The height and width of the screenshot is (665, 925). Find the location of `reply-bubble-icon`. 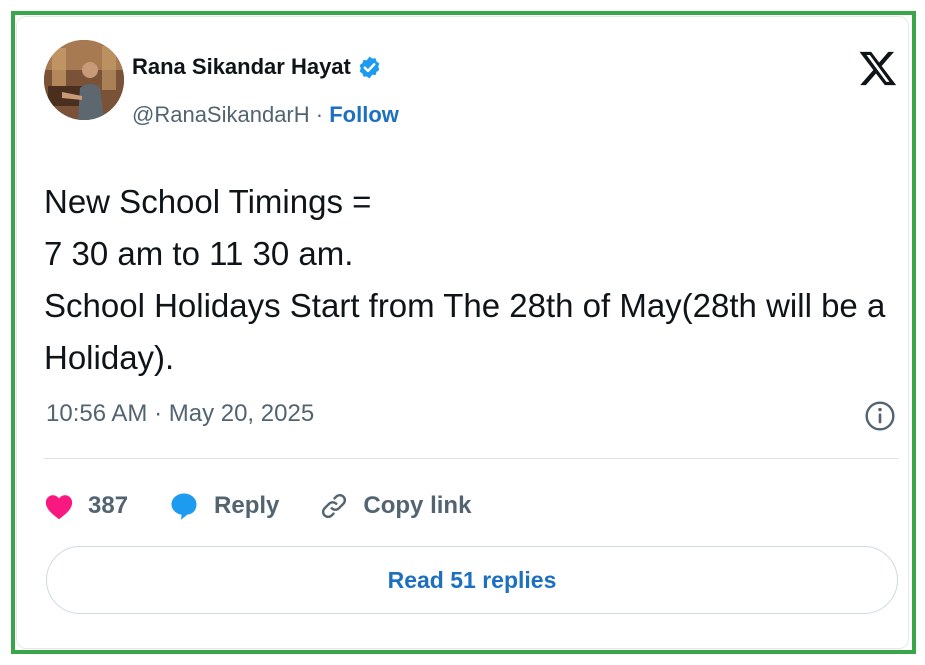

reply-bubble-icon is located at coordinates (184, 506).